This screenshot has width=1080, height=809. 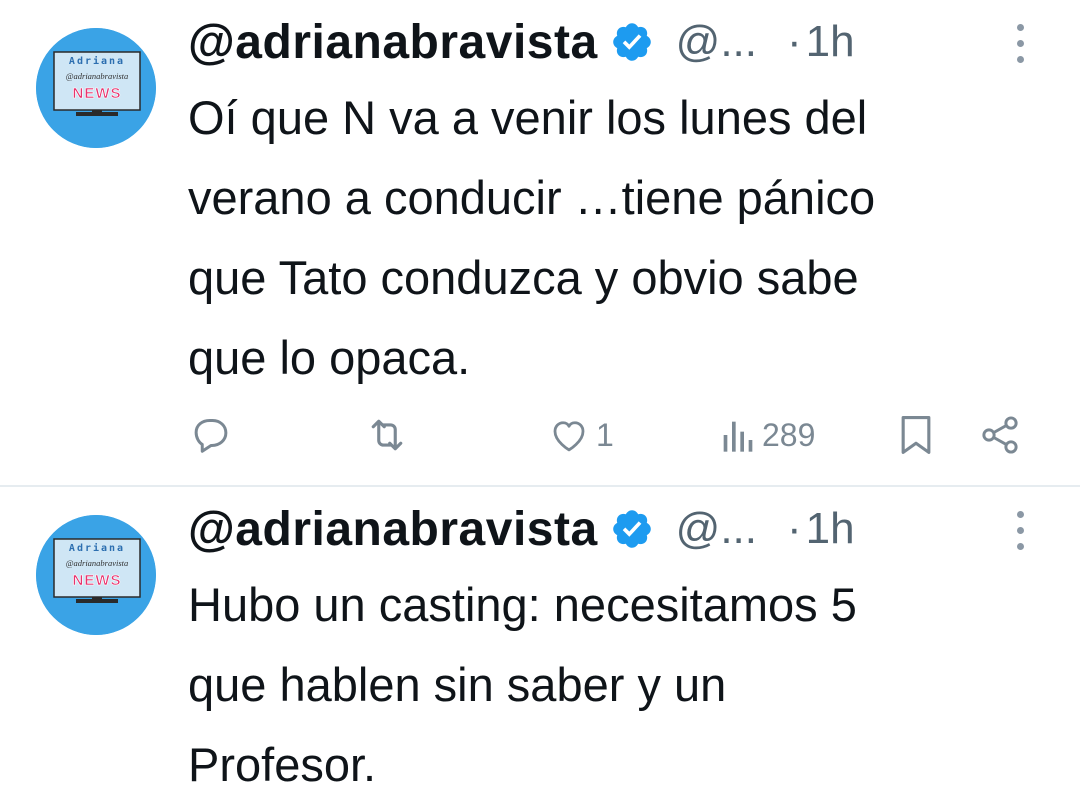 I want to click on share-button, so click(x=1000, y=435).